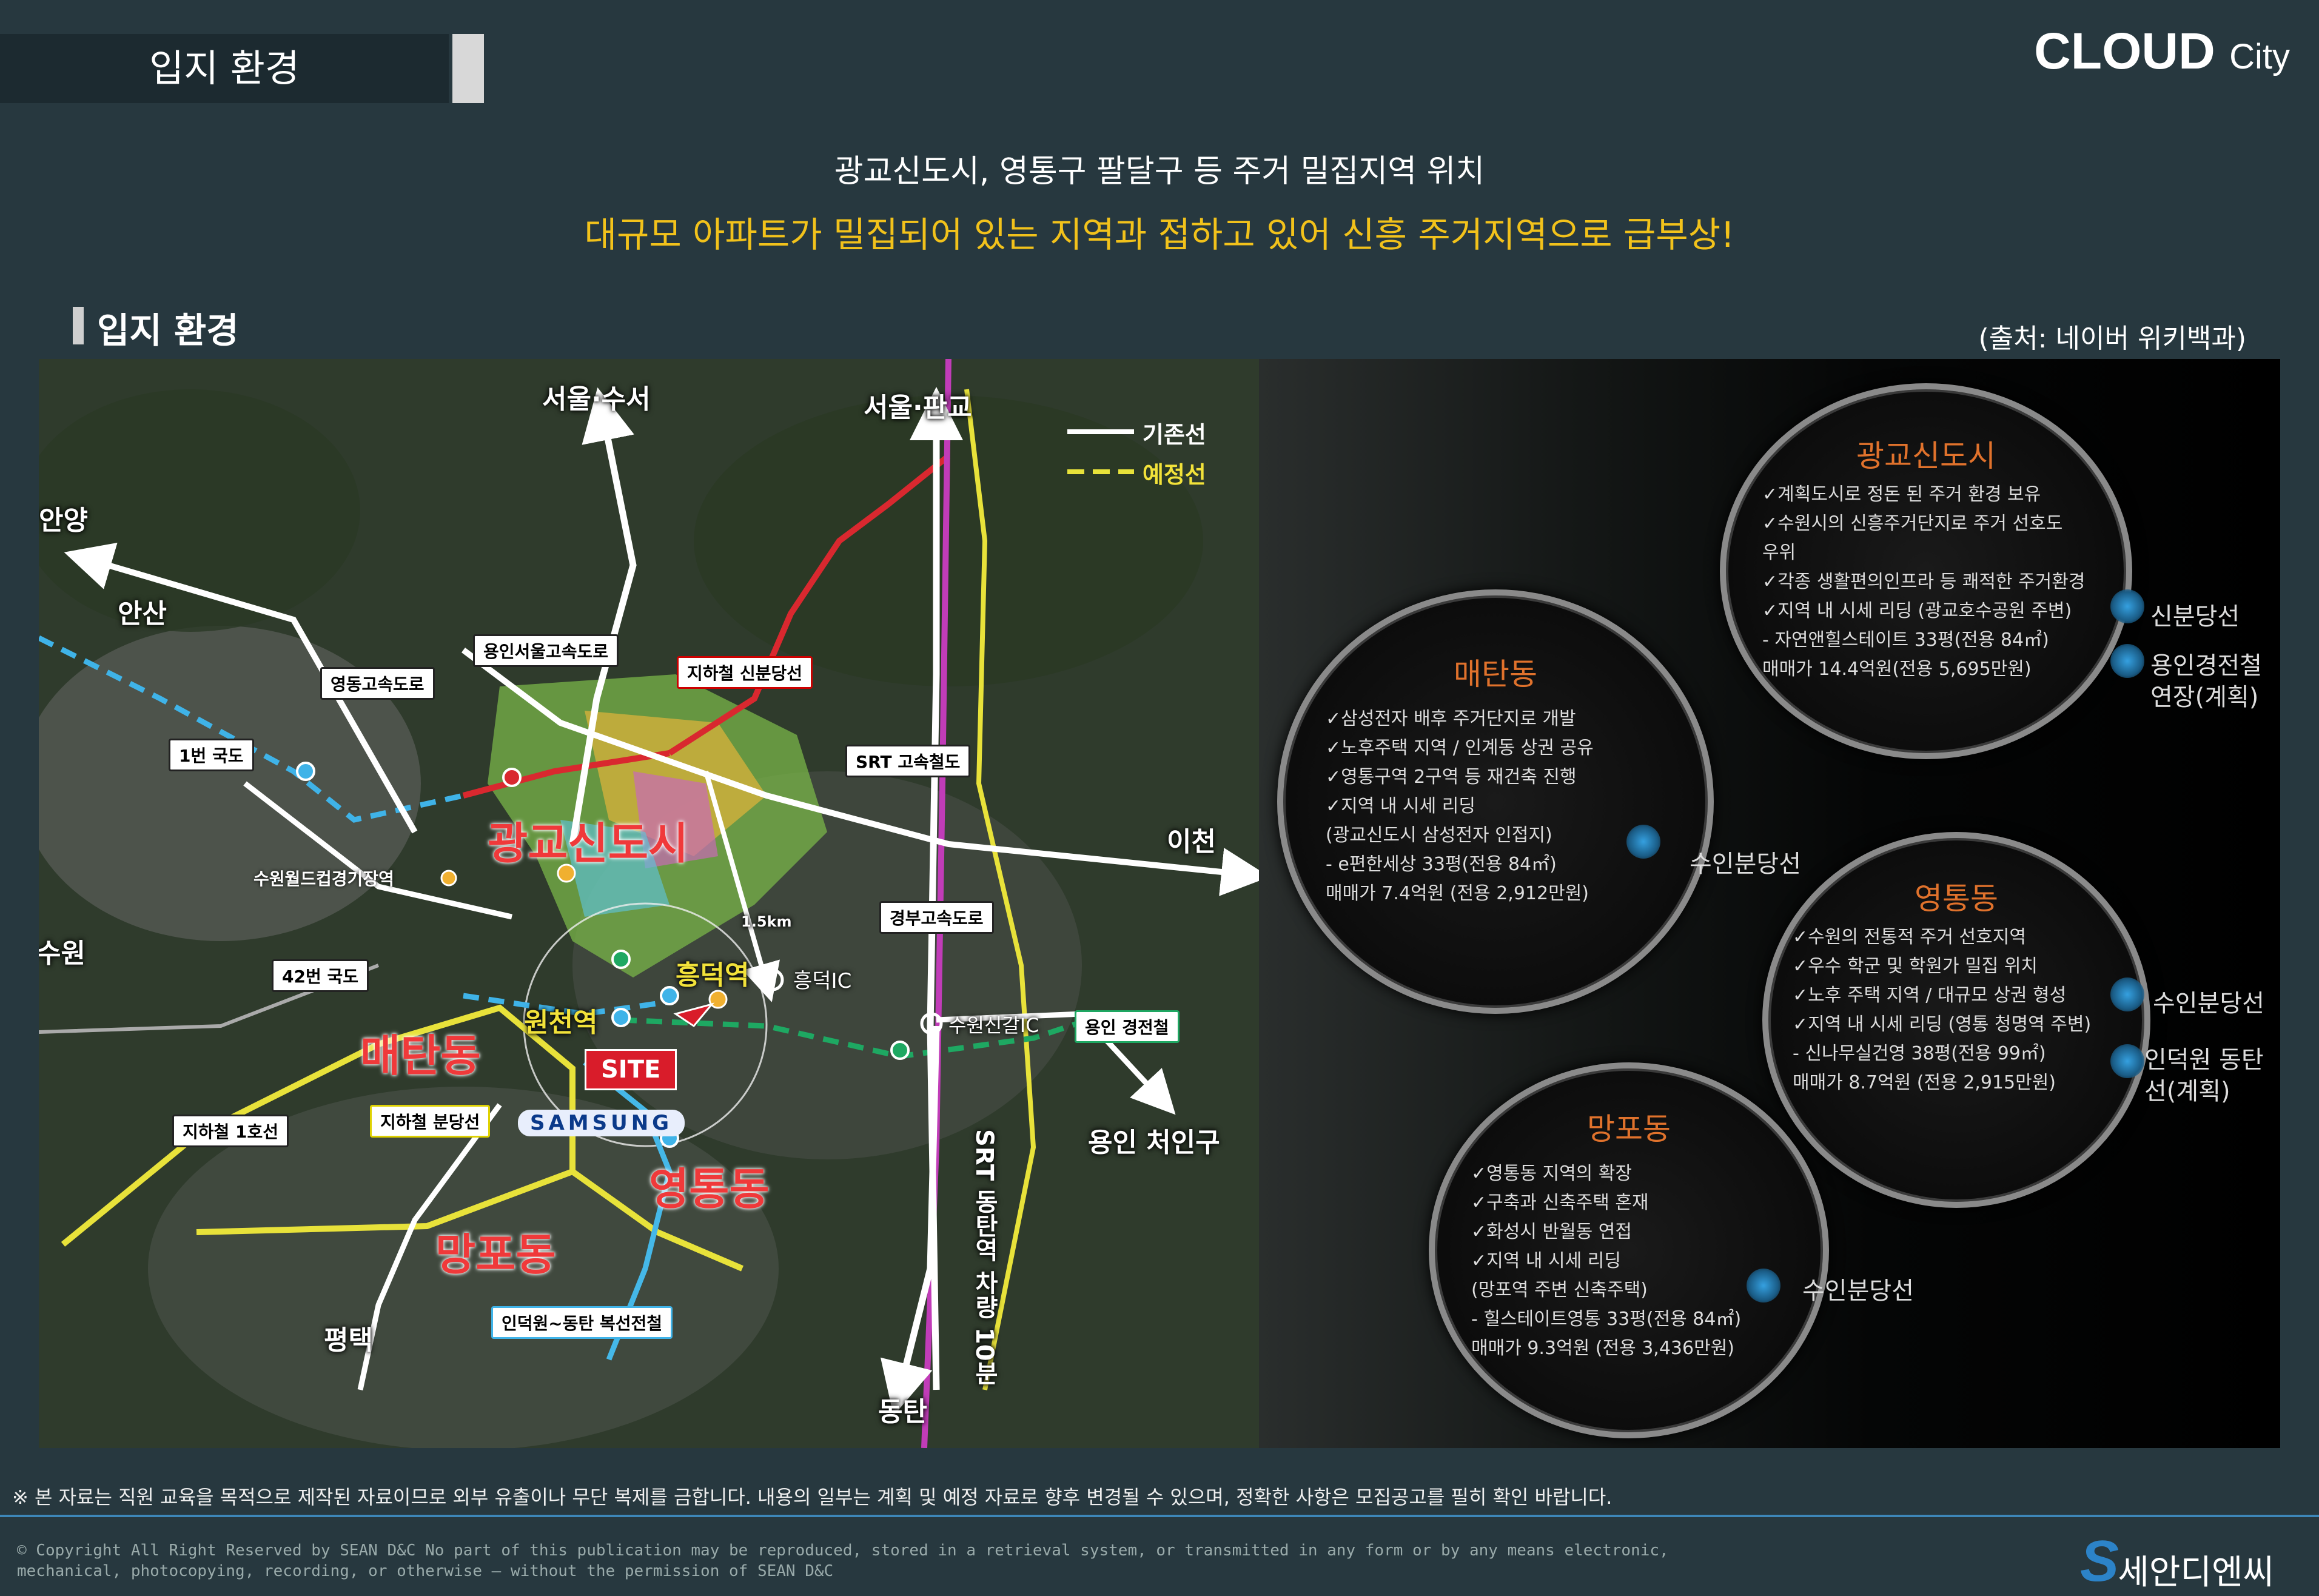  Describe the element at coordinates (822, 981) in the screenshot. I see `label-heungdeok-ic: 흥덕IC` at that location.